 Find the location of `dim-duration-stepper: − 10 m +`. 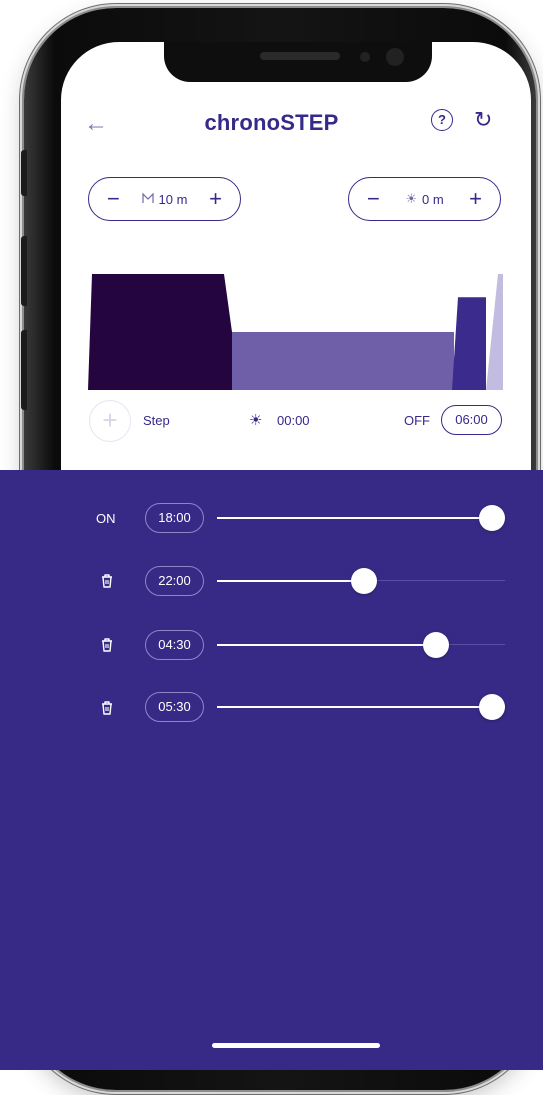

dim-duration-stepper: − 10 m + is located at coordinates (164, 199).